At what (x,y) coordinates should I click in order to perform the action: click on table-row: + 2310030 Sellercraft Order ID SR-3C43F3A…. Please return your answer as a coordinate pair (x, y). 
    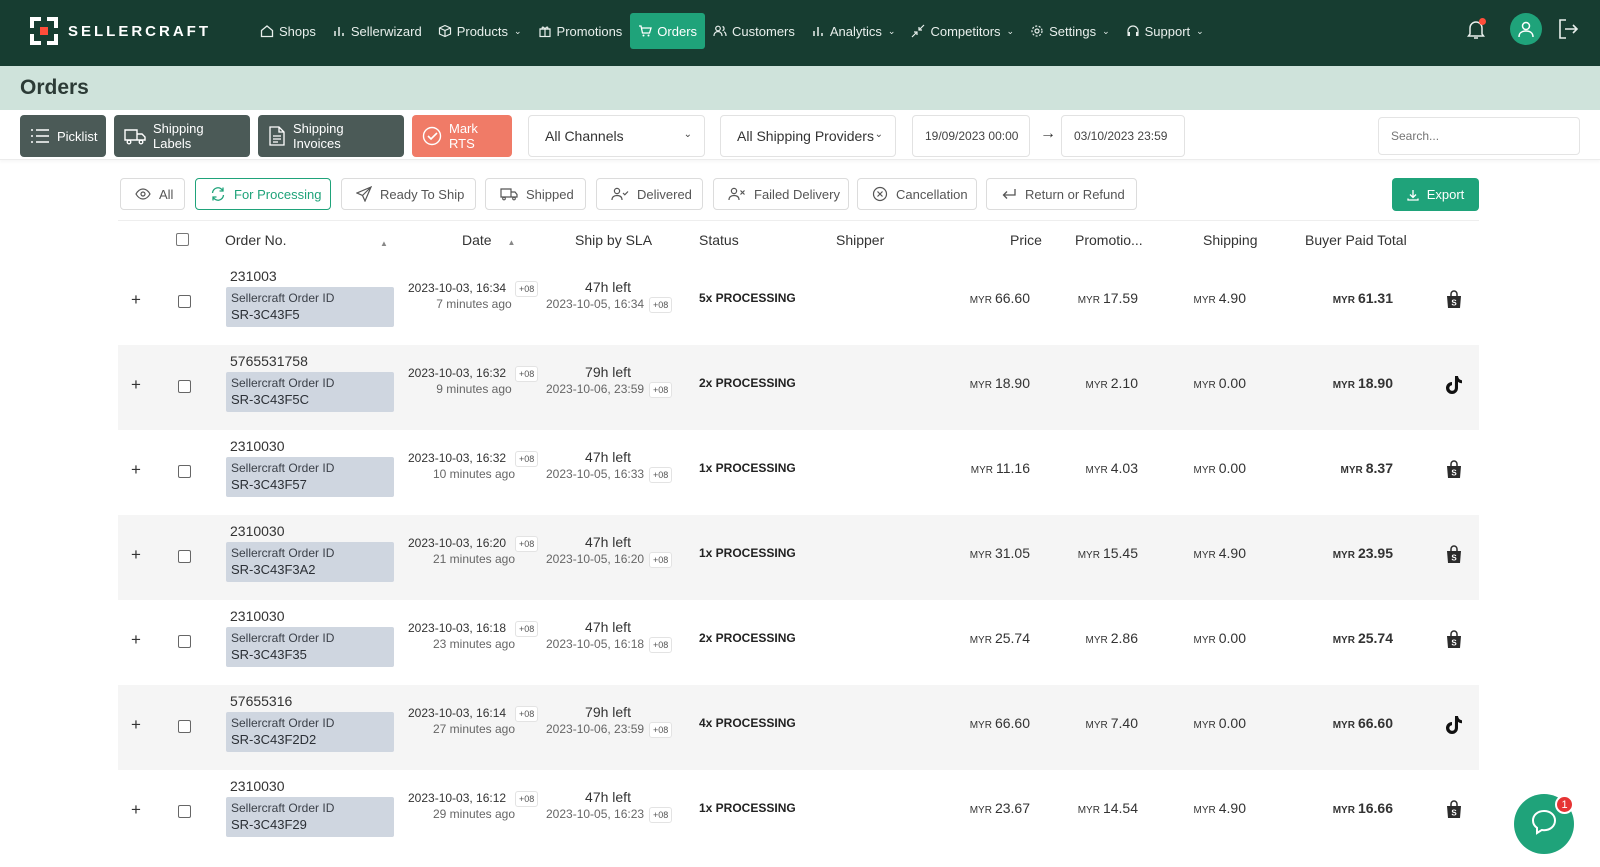
    Looking at the image, I should click on (798, 557).